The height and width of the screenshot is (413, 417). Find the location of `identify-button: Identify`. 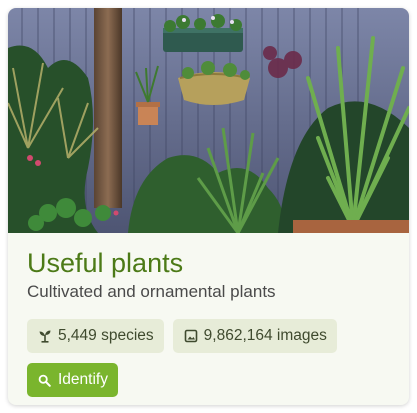

identify-button: Identify is located at coordinates (72, 380).